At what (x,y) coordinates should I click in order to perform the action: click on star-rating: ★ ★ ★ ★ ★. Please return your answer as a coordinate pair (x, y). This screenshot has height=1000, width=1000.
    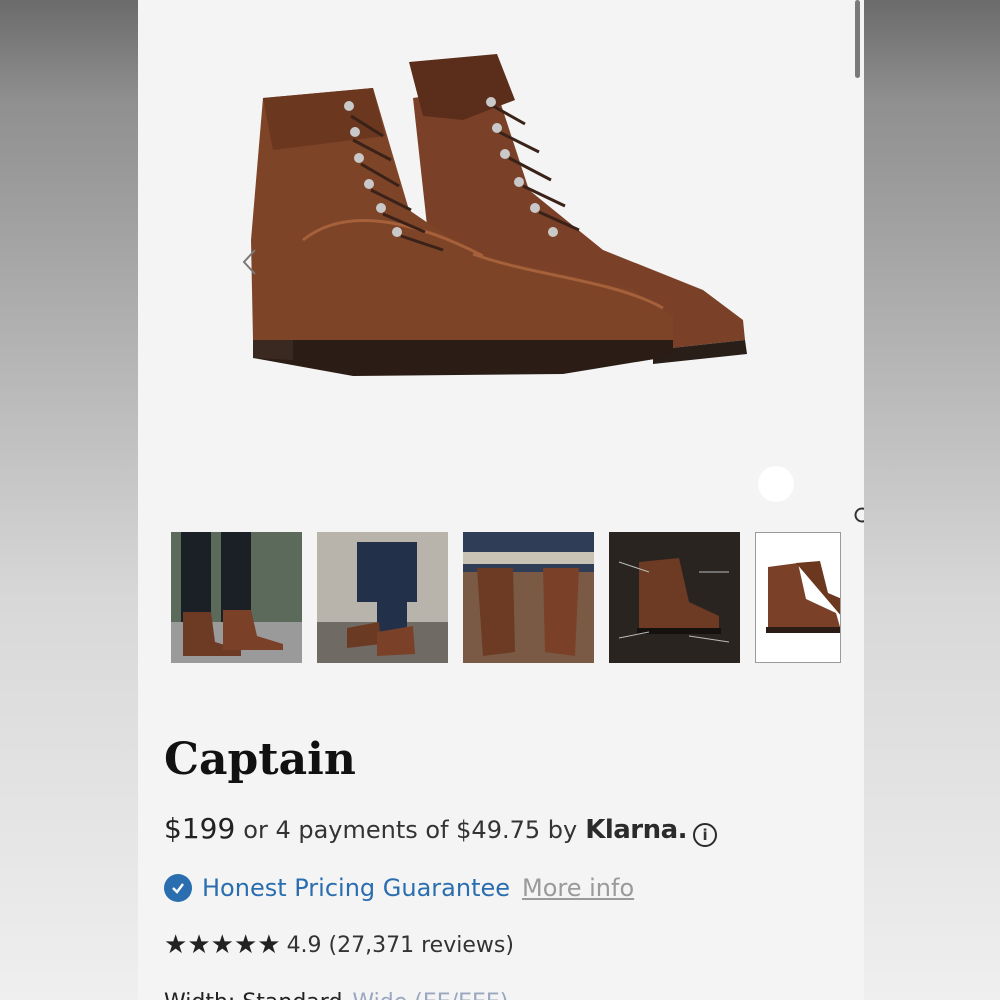
    Looking at the image, I should click on (222, 945).